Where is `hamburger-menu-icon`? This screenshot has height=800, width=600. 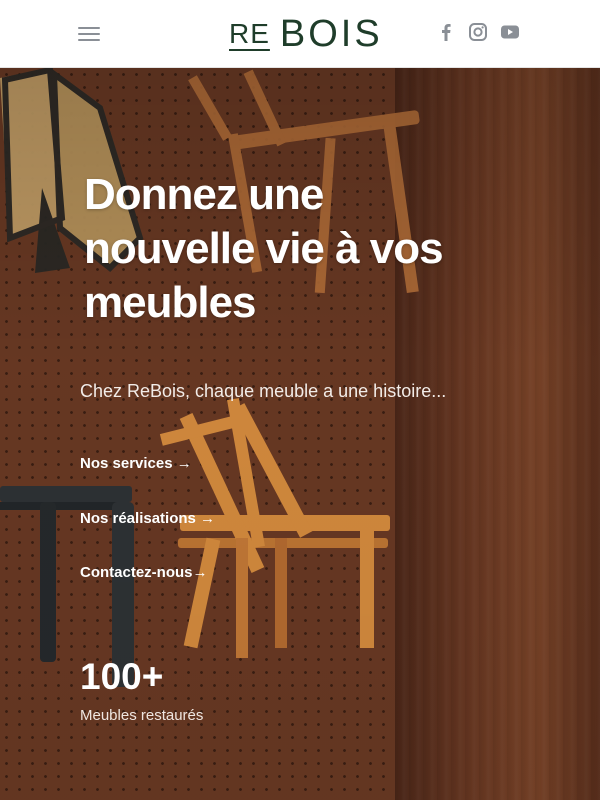 hamburger-menu-icon is located at coordinates (89, 34).